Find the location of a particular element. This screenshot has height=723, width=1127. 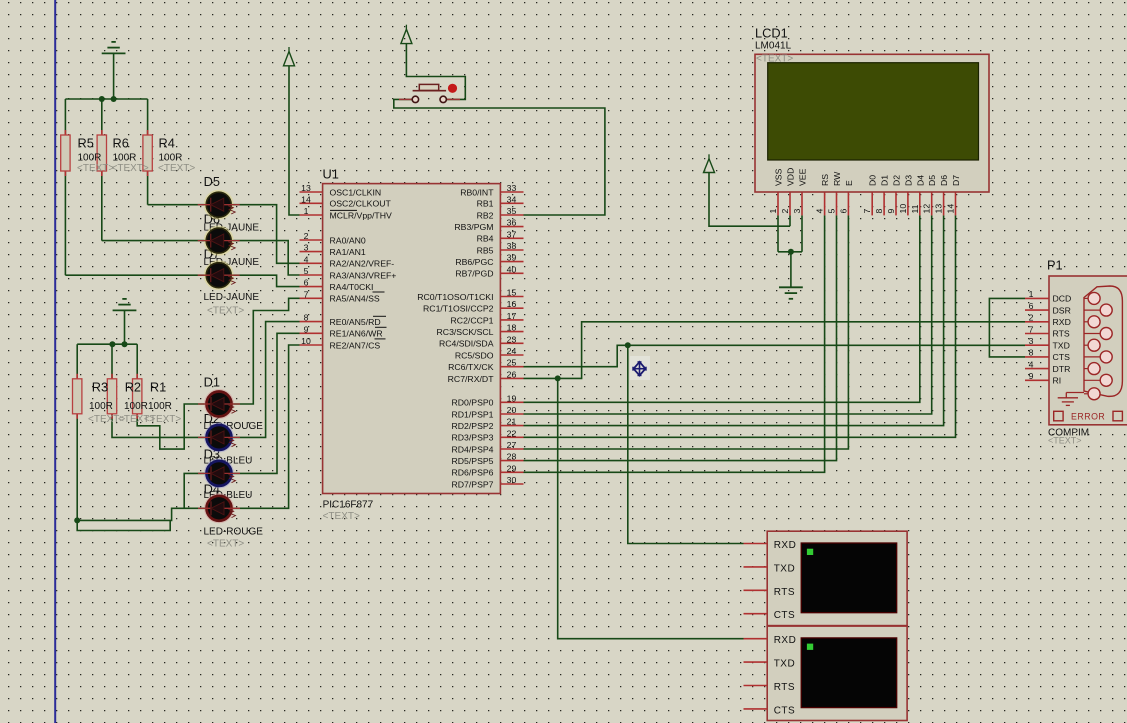

svg-text: U1 is located at coordinates (331, 173).